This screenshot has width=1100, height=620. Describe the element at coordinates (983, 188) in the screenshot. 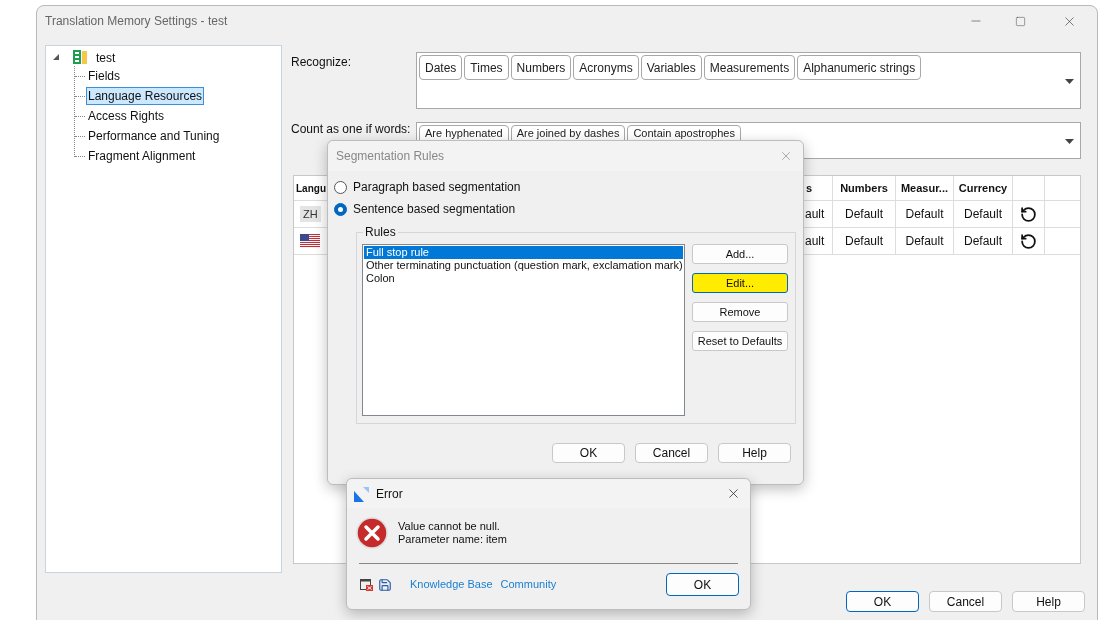

I see `column-header: Currency` at that location.